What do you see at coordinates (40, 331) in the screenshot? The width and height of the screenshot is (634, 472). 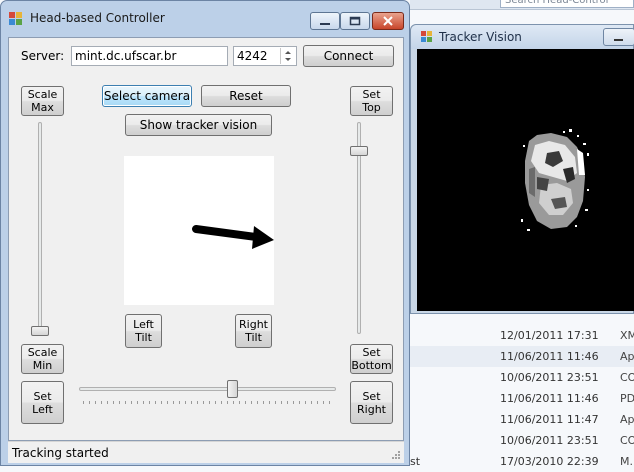 I see `scale-slider-thumb` at bounding box center [40, 331].